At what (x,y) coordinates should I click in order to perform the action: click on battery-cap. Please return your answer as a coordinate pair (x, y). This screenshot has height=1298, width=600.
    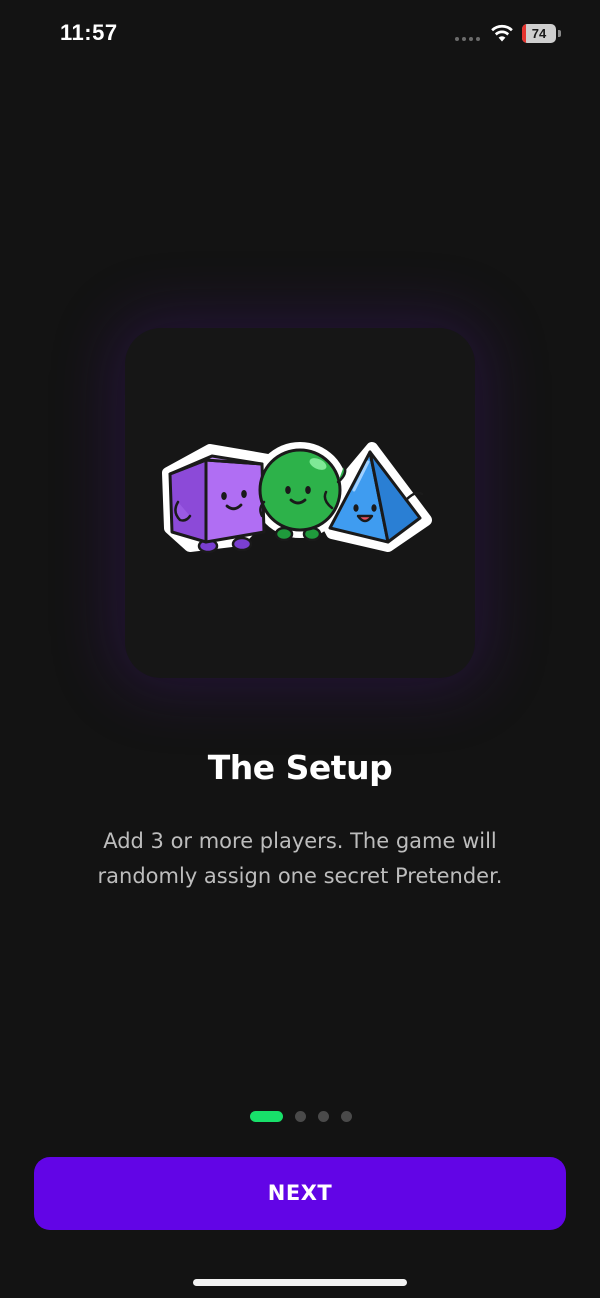
    Looking at the image, I should click on (559, 33).